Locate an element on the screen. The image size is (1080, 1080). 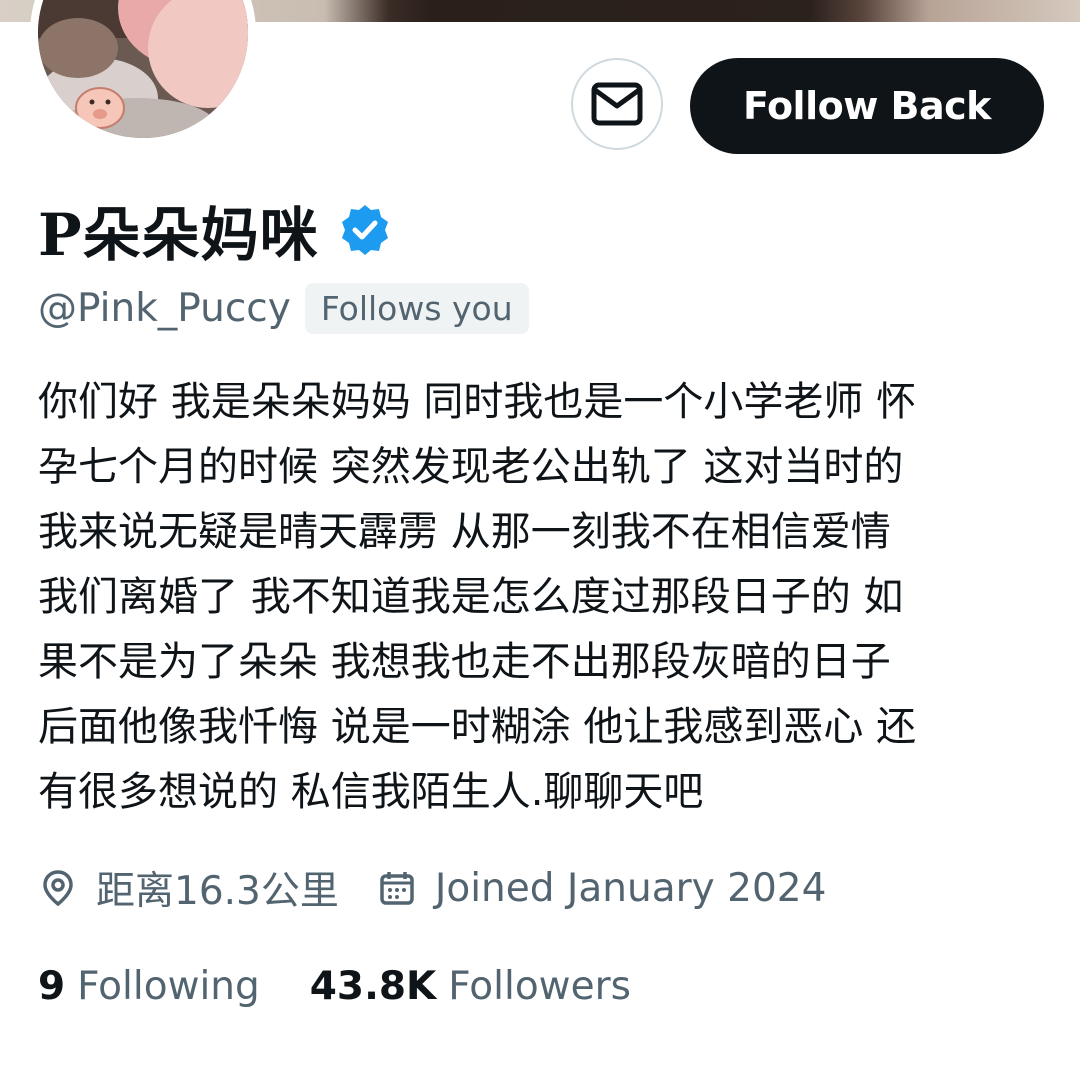
joined-text: Joined January 2024 is located at coordinates (630, 888).